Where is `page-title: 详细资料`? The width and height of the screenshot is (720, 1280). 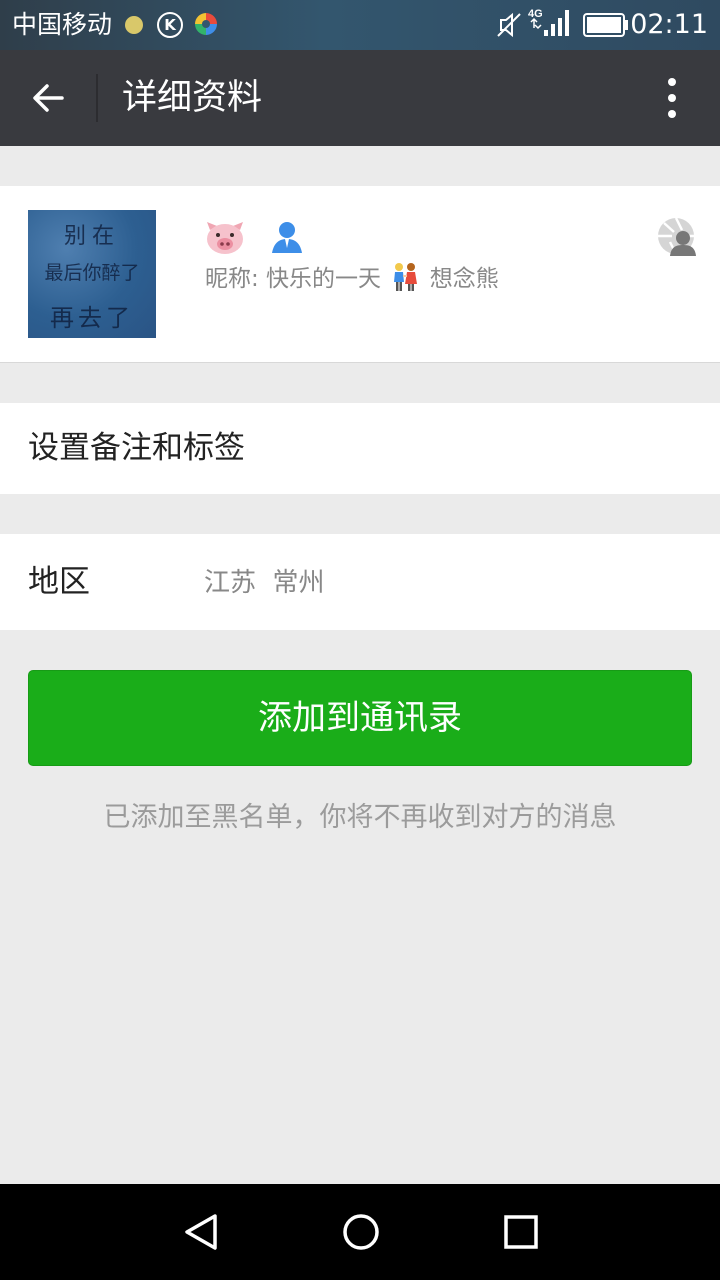
page-title: 详细资料 is located at coordinates (192, 98).